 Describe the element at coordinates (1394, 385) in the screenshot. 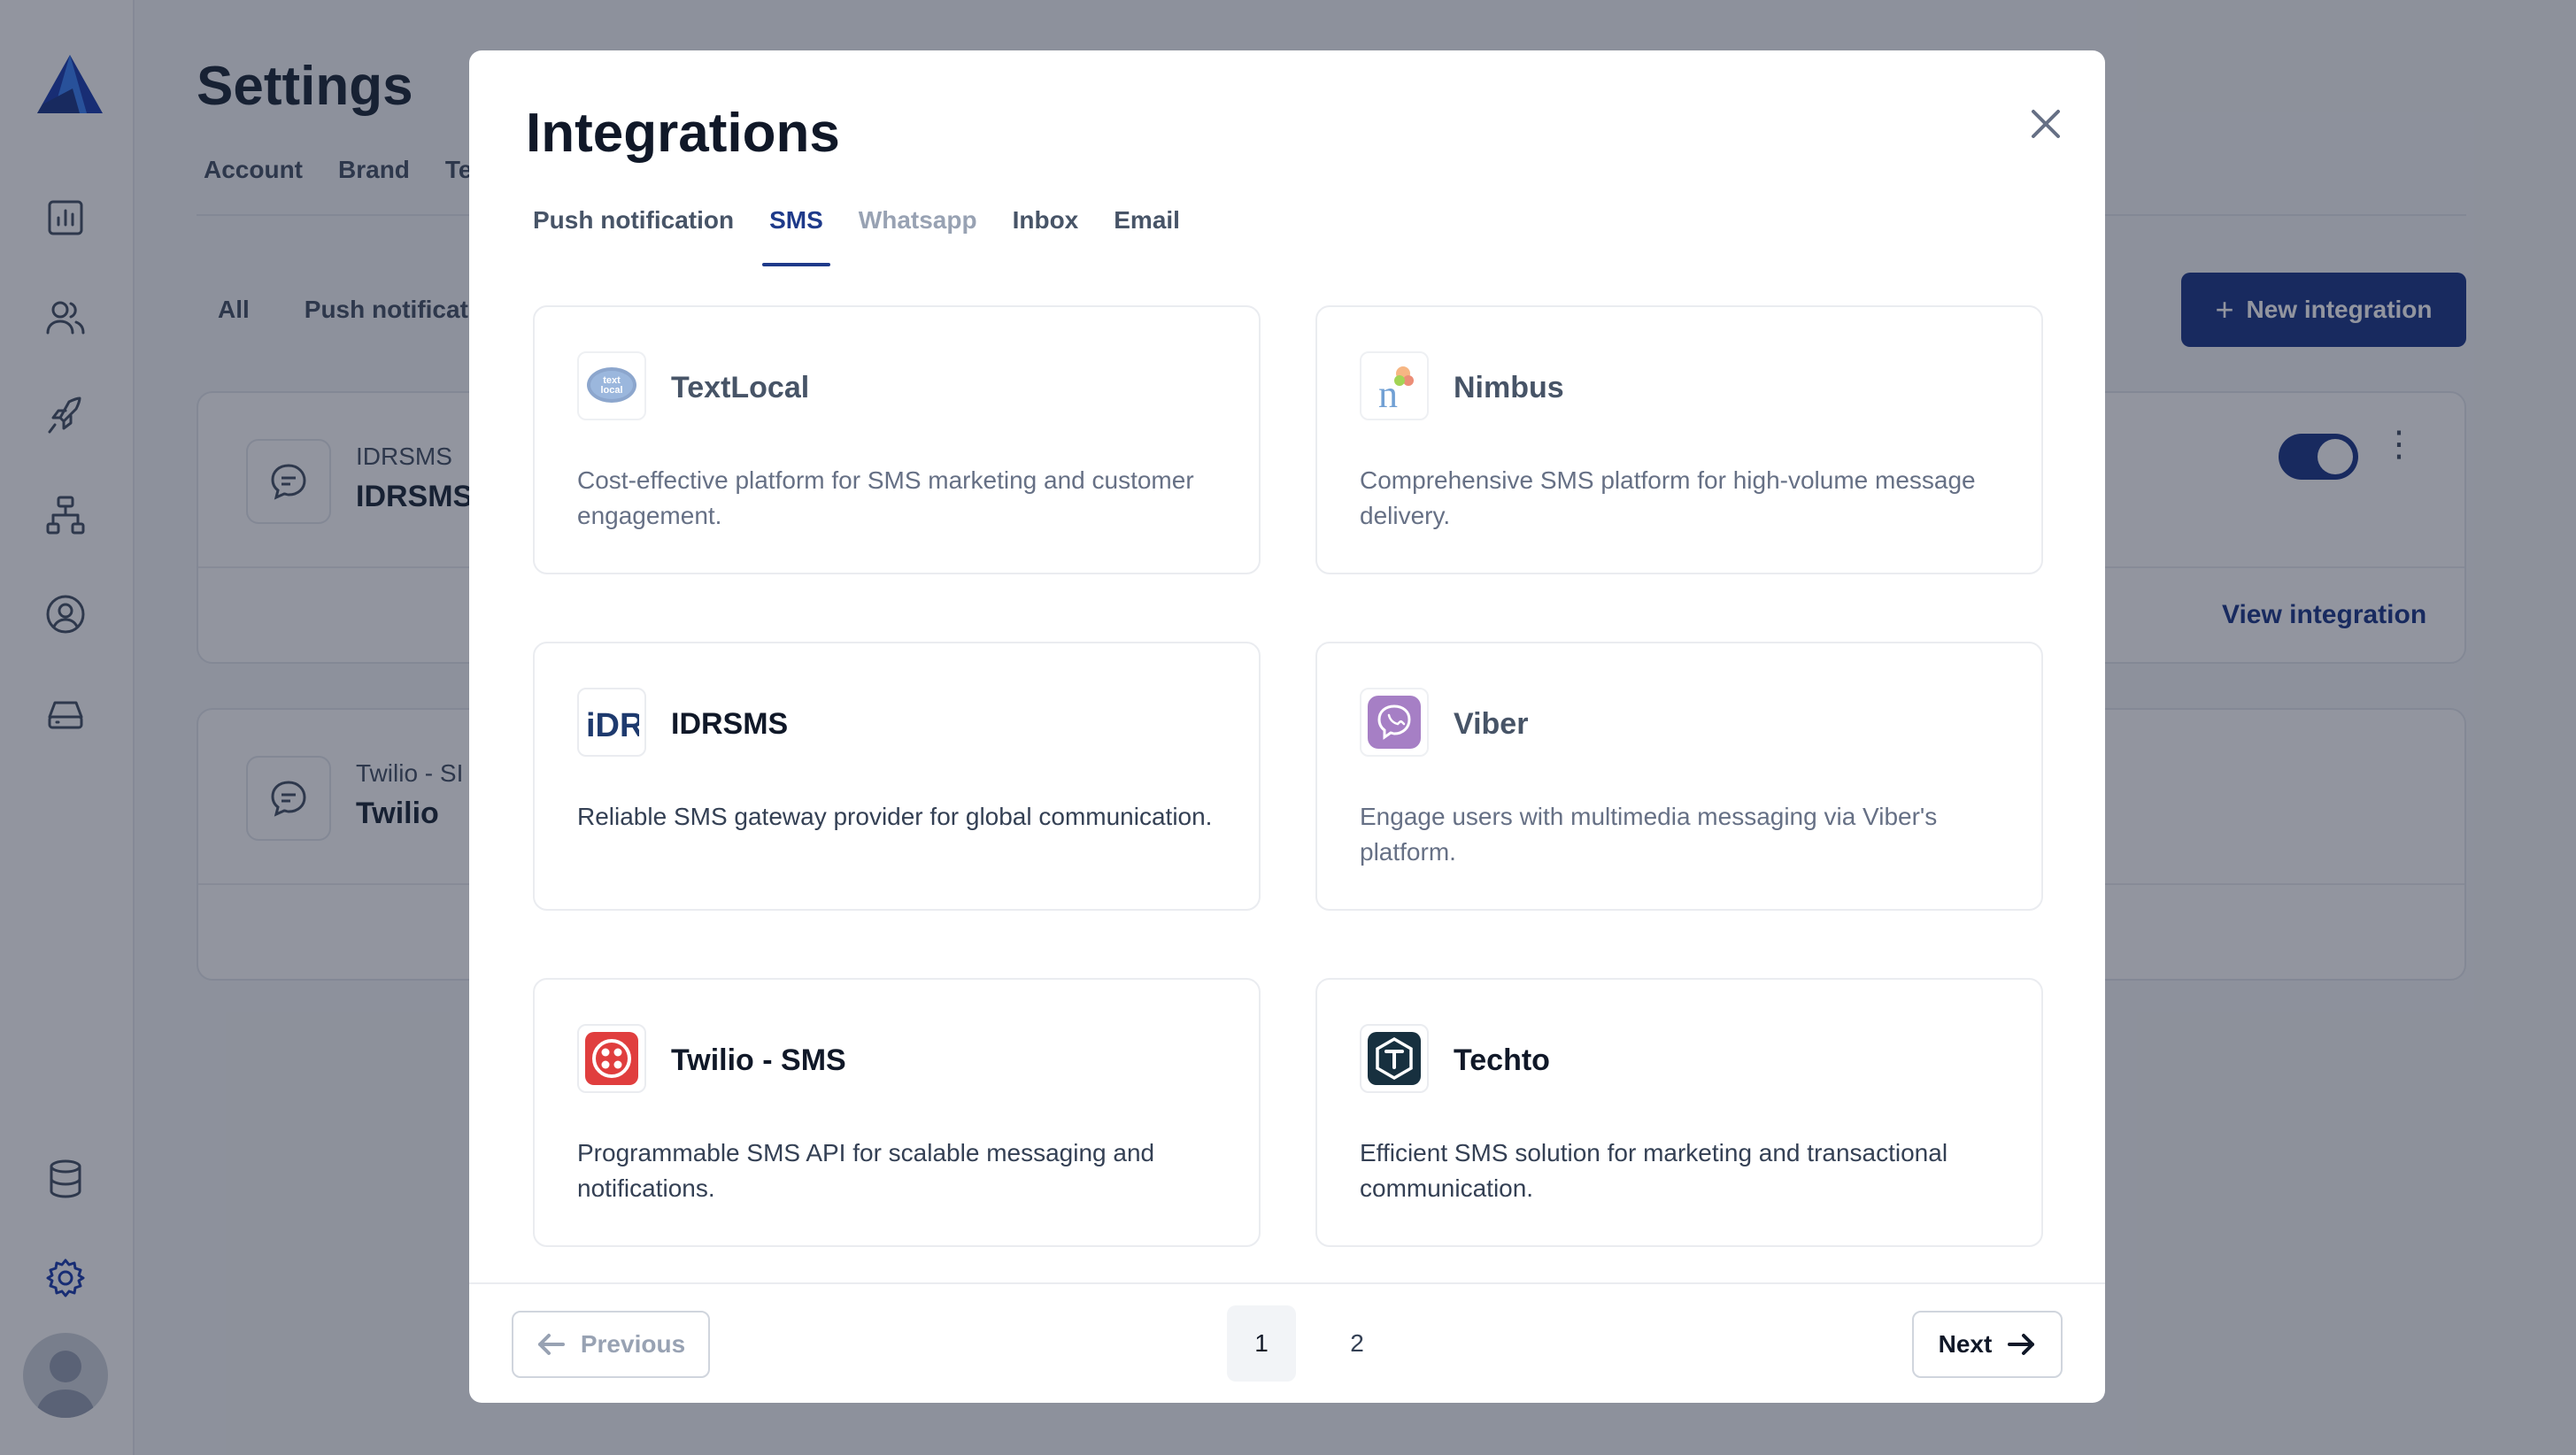

I see `nimbus-logo-icon: n` at that location.